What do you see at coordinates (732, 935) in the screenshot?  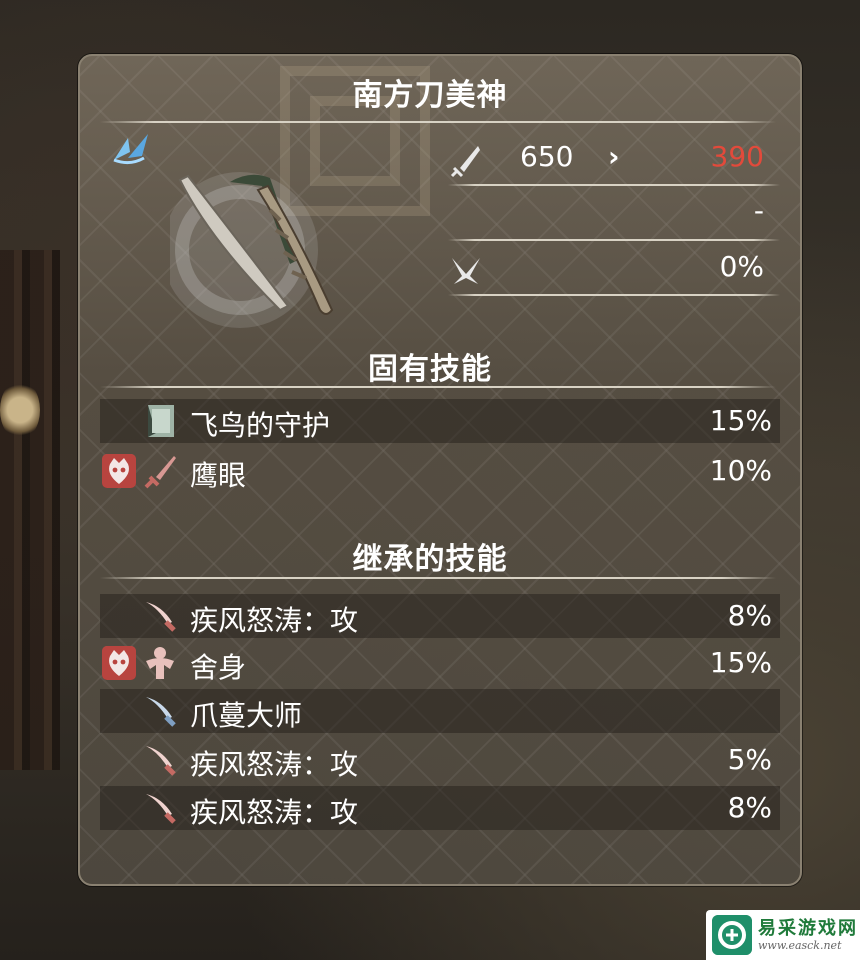 I see `site-logo-icon` at bounding box center [732, 935].